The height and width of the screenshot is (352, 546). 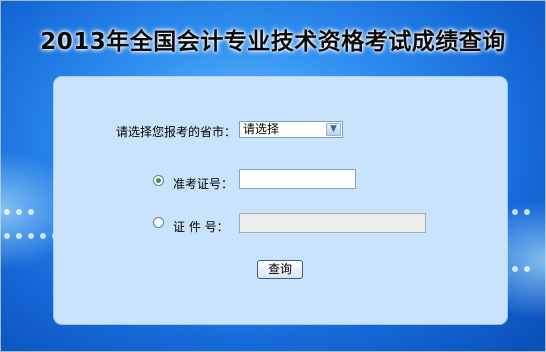 I want to click on chevron-down-icon: ▼, so click(x=333, y=129).